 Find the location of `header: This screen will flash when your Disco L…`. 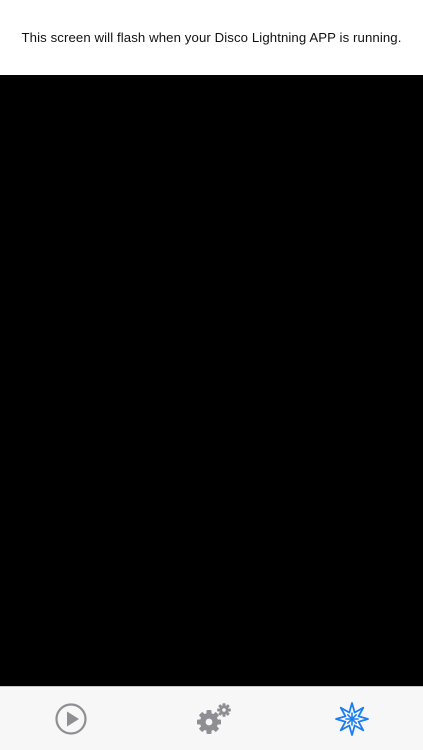

header: This screen will flash when your Disco L… is located at coordinates (211, 37).